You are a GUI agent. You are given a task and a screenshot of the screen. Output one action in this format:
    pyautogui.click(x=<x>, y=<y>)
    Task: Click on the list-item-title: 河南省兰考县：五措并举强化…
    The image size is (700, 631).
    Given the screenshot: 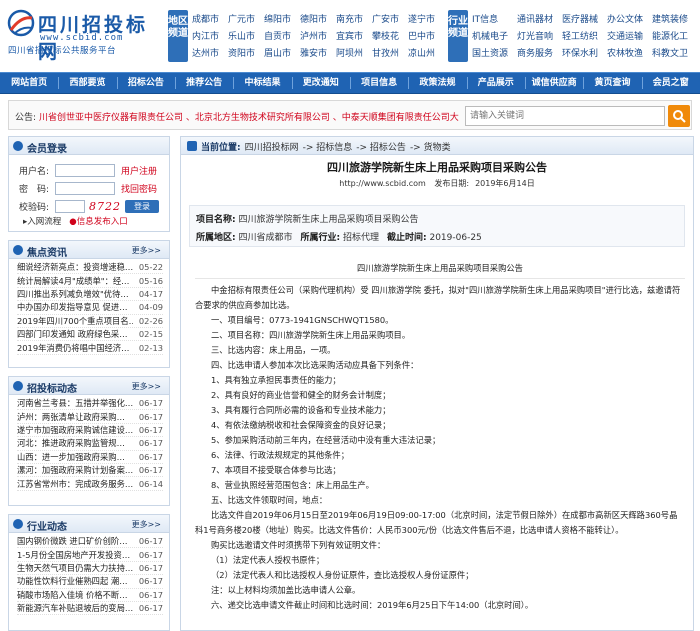 What is the action you would take?
    pyautogui.click(x=75, y=403)
    